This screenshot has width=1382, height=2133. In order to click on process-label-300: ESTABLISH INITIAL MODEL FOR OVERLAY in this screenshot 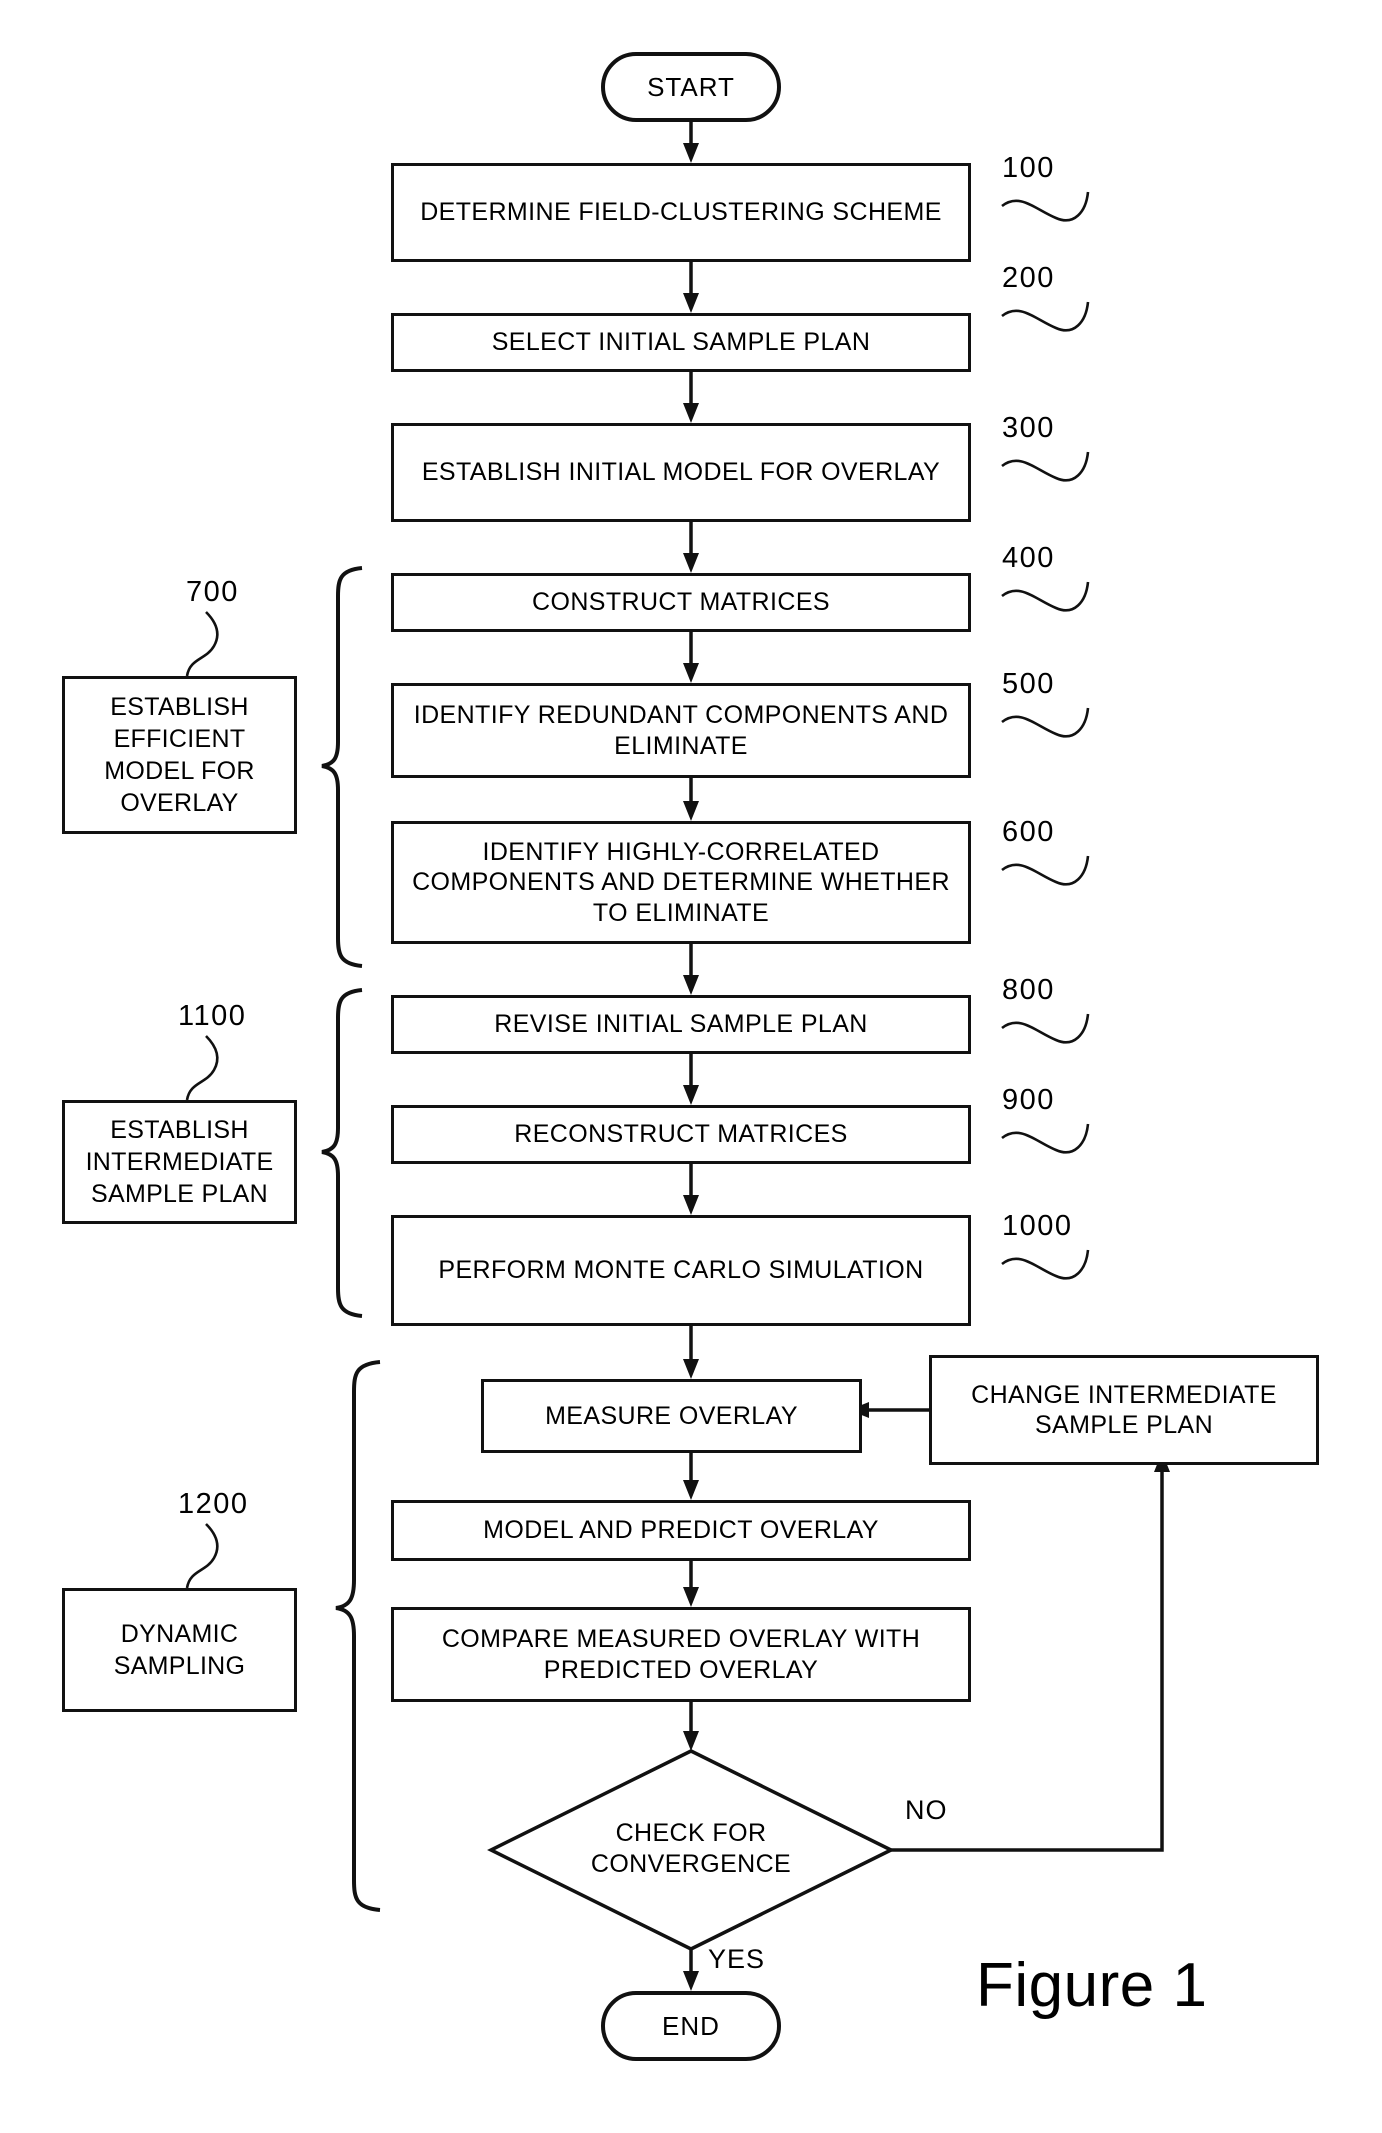, I will do `click(681, 472)`.